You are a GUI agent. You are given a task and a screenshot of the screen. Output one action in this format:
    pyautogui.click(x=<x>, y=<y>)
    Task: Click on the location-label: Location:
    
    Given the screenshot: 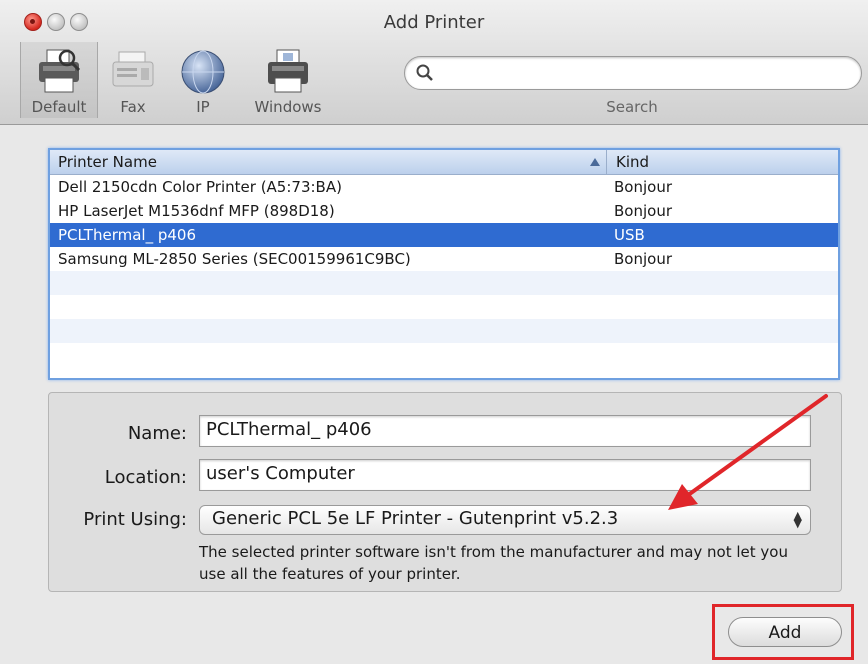 What is the action you would take?
    pyautogui.click(x=145, y=477)
    